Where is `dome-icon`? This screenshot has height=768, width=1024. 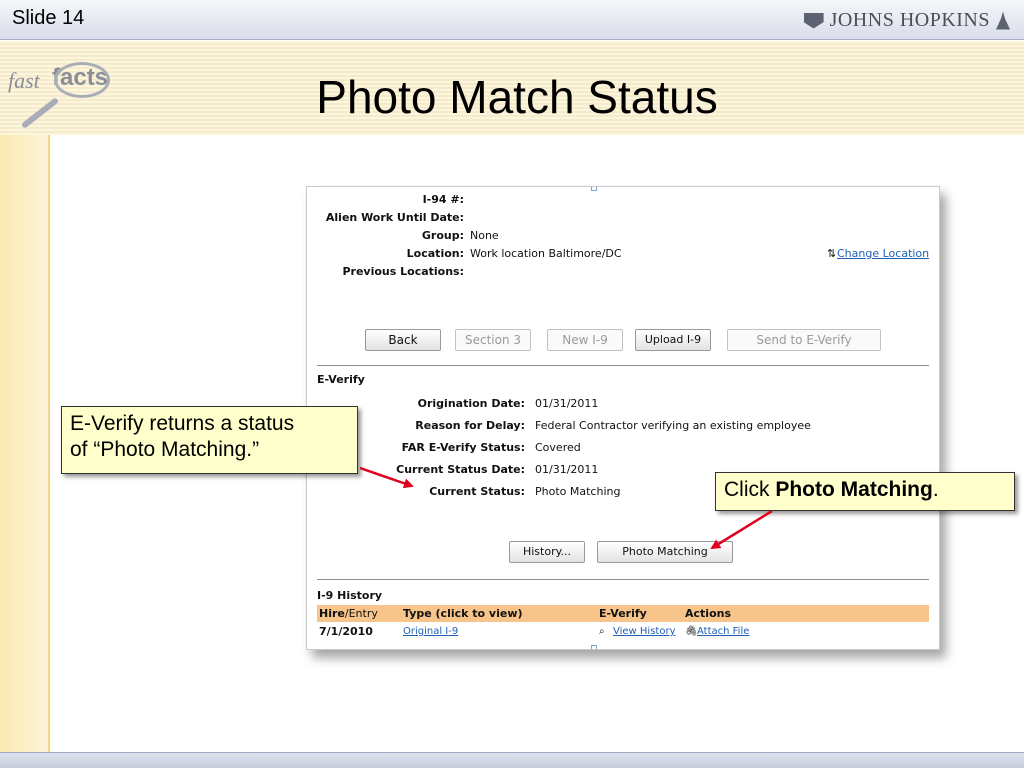
dome-icon is located at coordinates (1003, 20).